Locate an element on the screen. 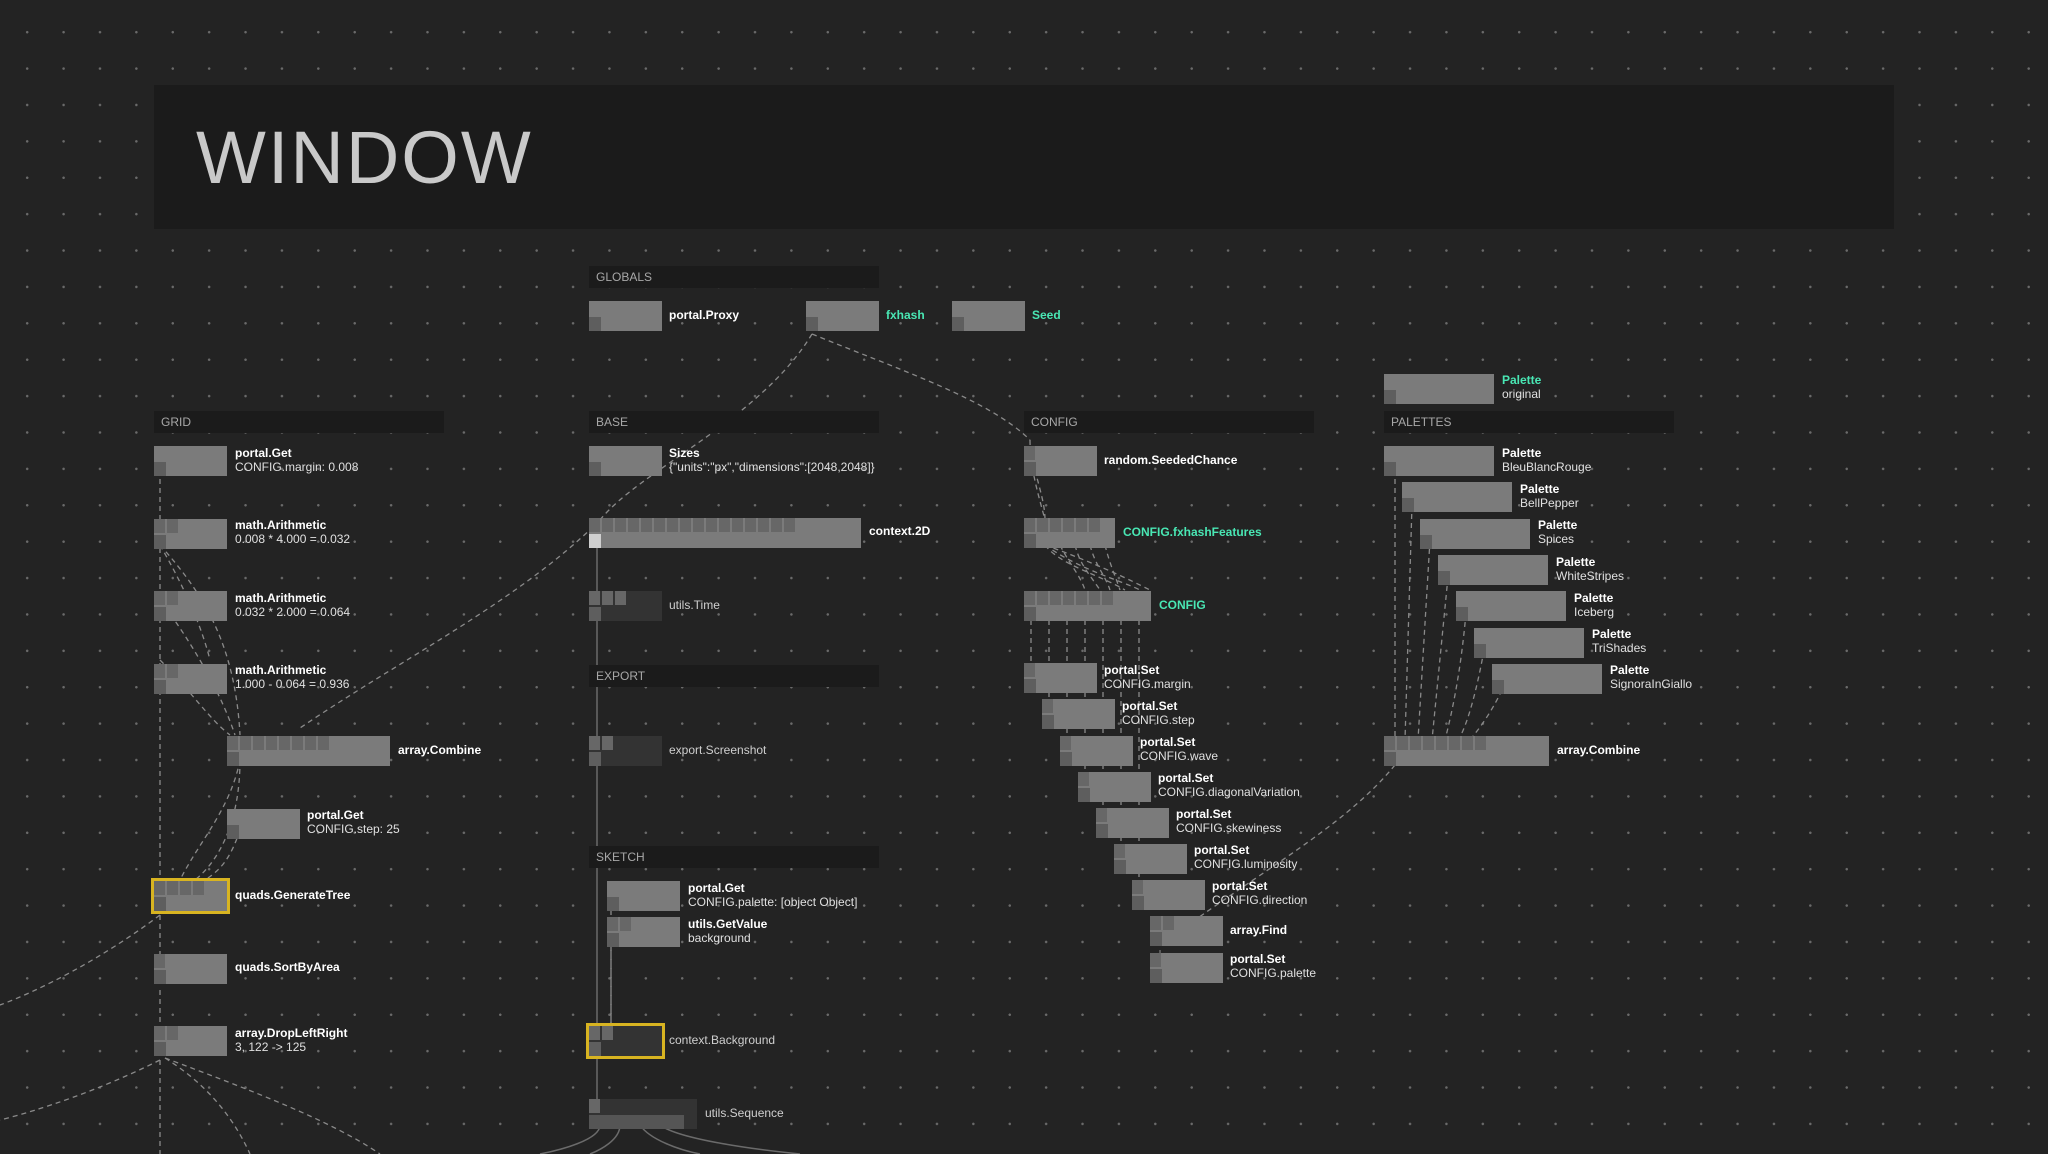  node-portal-proxy is located at coordinates (625, 316).